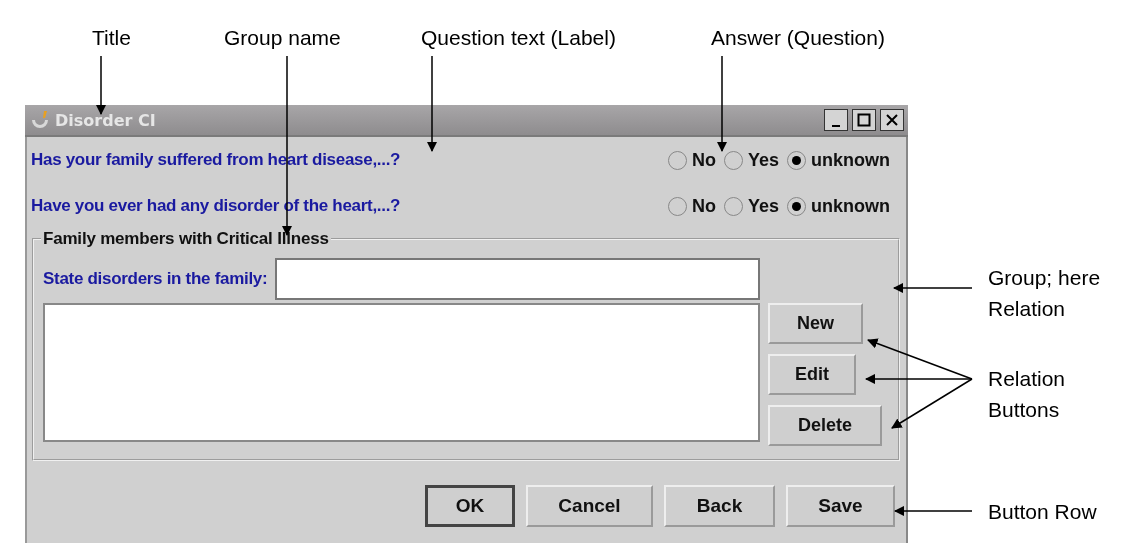 The height and width of the screenshot is (560, 1137). What do you see at coordinates (836, 126) in the screenshot?
I see `minimize-icon` at bounding box center [836, 126].